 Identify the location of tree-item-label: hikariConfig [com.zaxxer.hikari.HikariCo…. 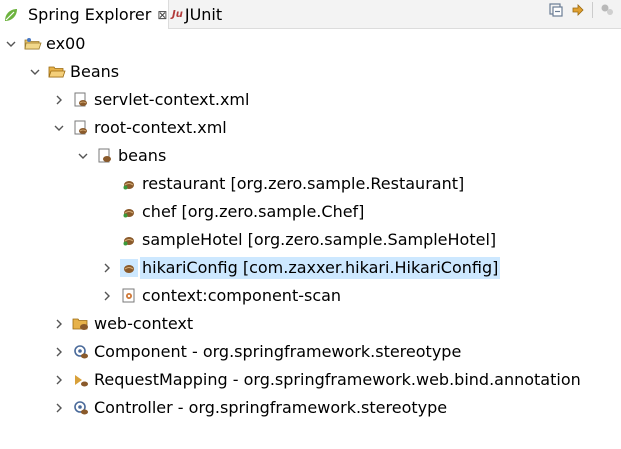
(320, 268).